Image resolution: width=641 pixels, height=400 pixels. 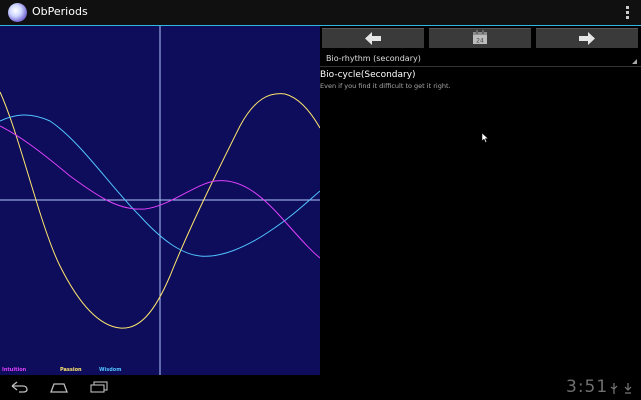 I want to click on calendar-icon: 24, so click(x=480, y=37).